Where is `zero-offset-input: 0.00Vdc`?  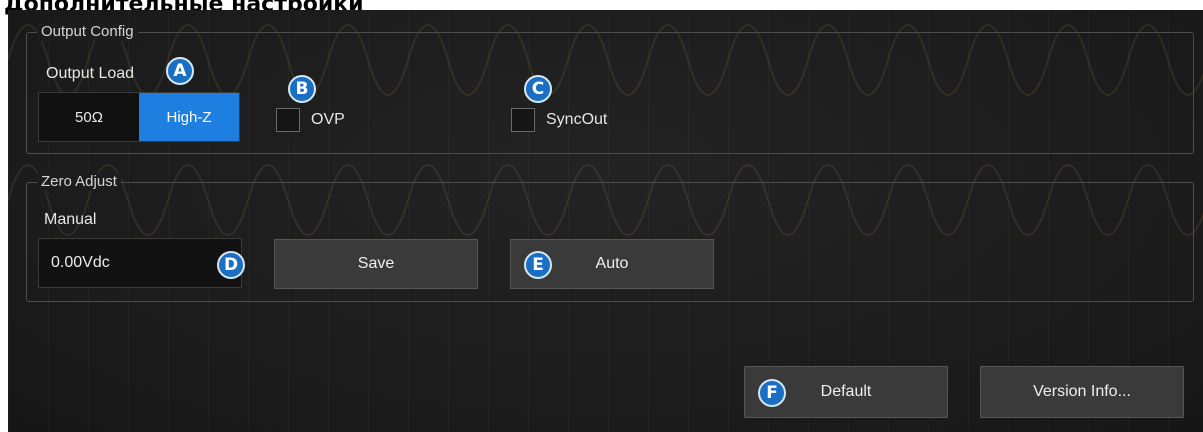 zero-offset-input: 0.00Vdc is located at coordinates (140, 263).